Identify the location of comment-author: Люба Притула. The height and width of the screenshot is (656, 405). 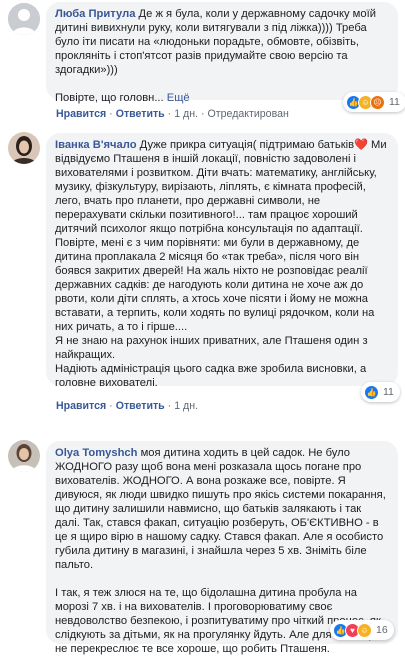
(95, 14).